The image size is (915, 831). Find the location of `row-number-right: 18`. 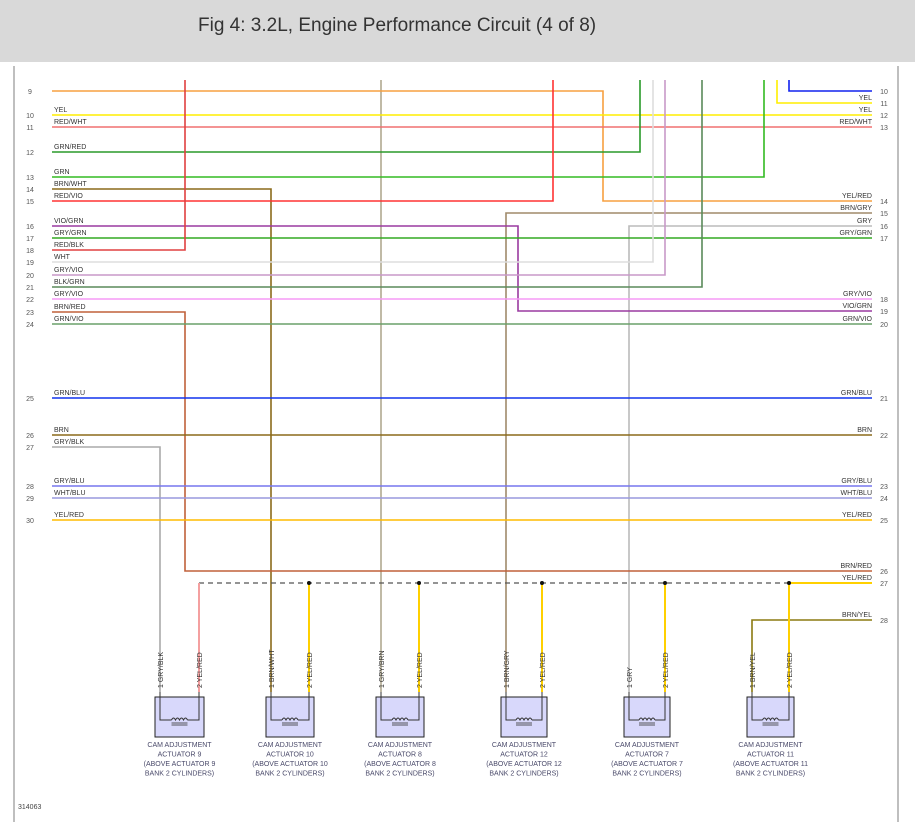

row-number-right: 18 is located at coordinates (884, 300).